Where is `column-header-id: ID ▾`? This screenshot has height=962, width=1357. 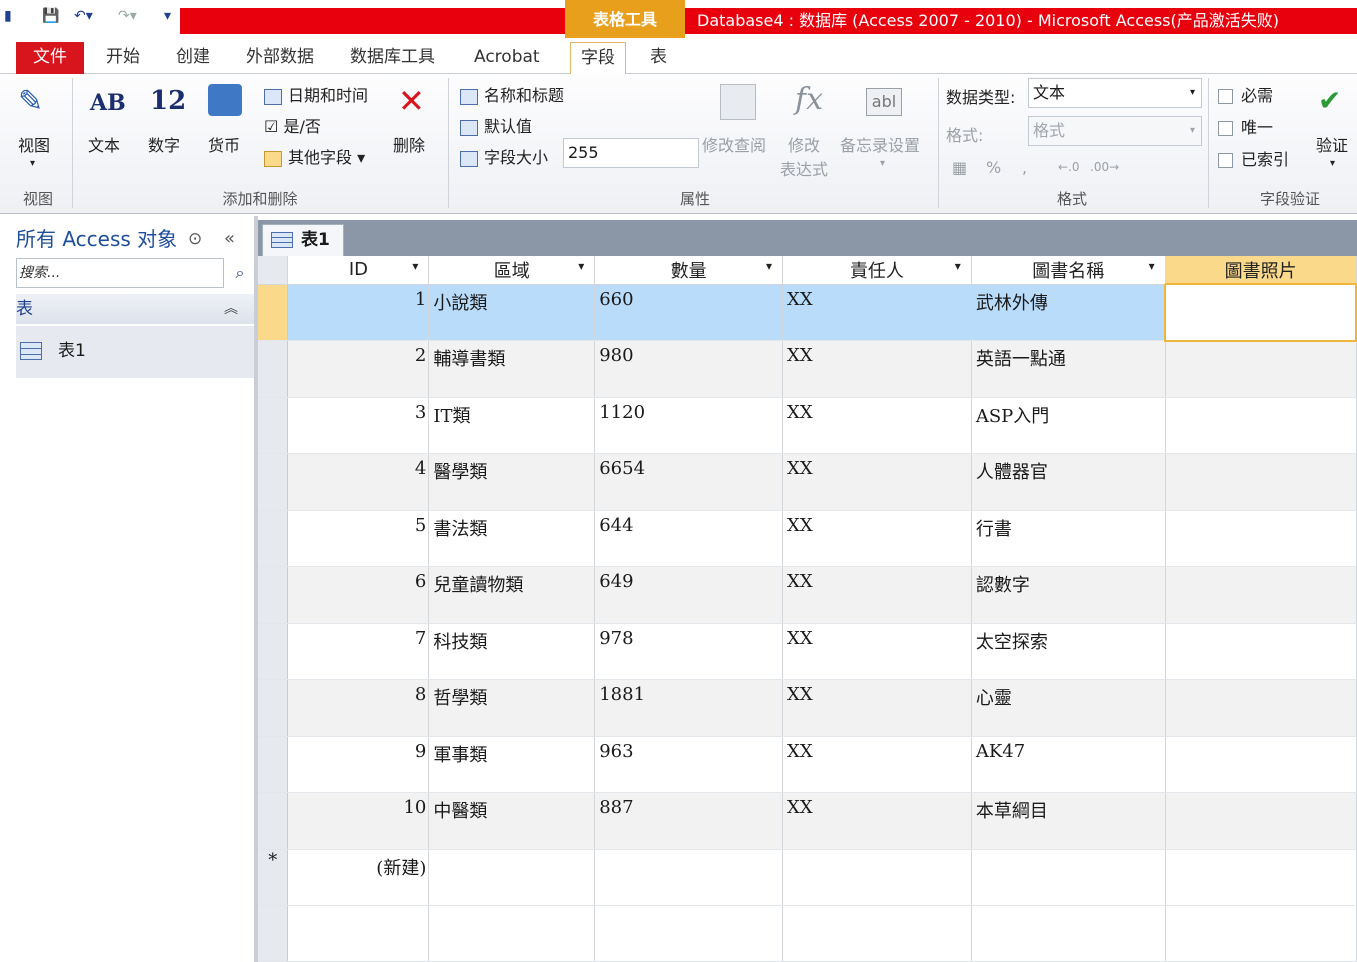 column-header-id: ID ▾ is located at coordinates (358, 270).